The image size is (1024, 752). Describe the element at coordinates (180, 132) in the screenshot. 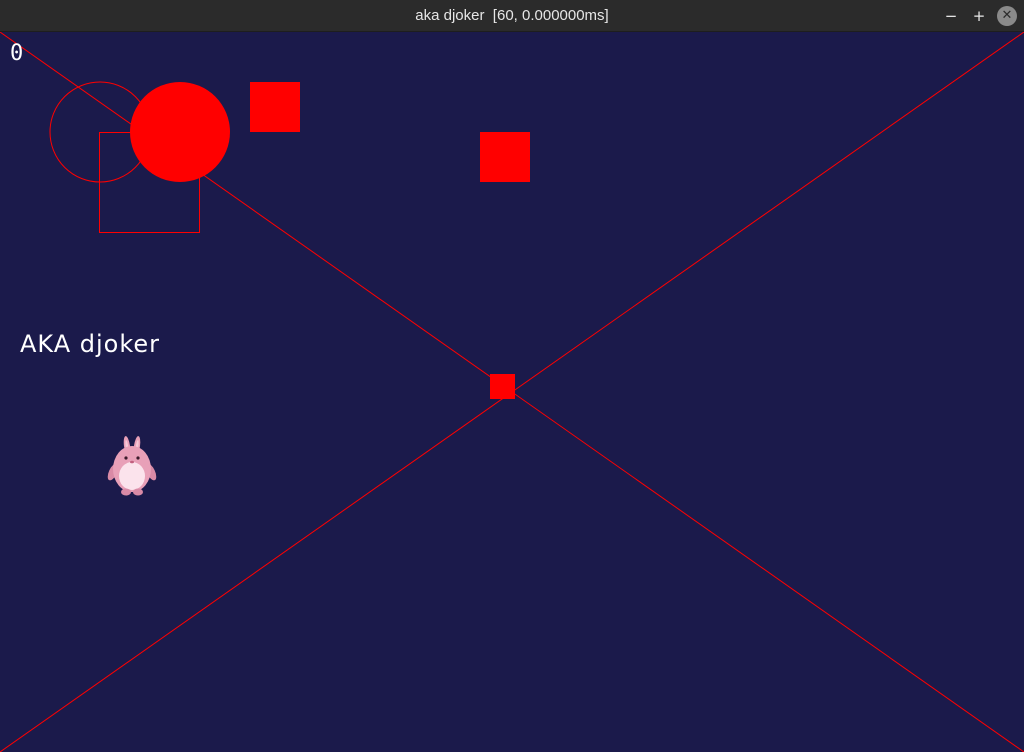

I see `filled-circle` at that location.